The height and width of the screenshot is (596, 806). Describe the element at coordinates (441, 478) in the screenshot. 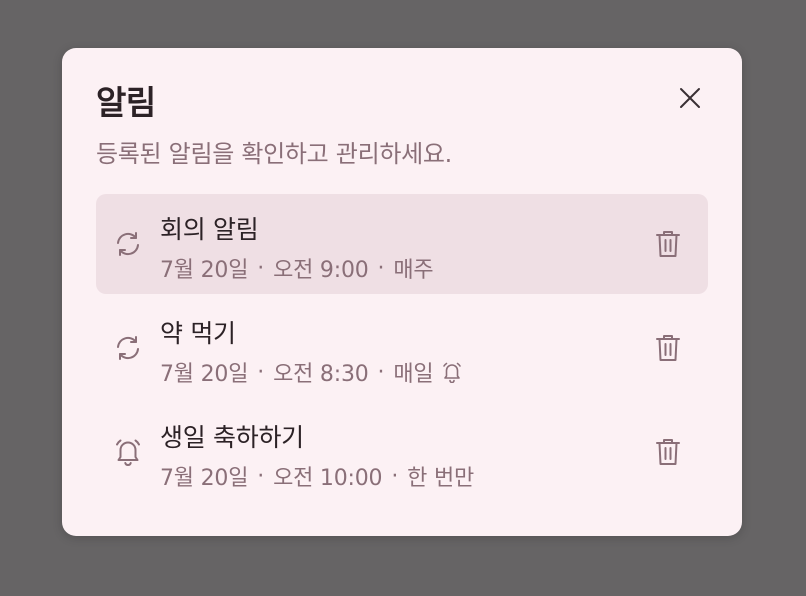

I see `alarm-repeat: 한 번만` at that location.